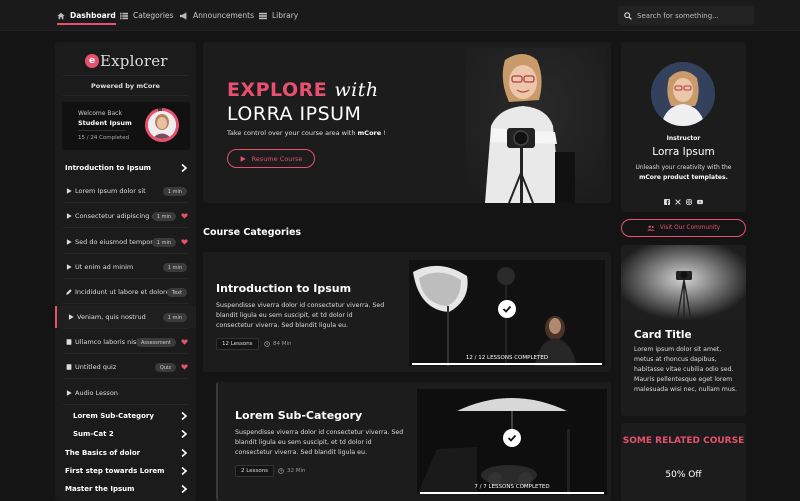 The height and width of the screenshot is (501, 800). I want to click on sidebar-row-label: The Basics of dolor, so click(103, 453).